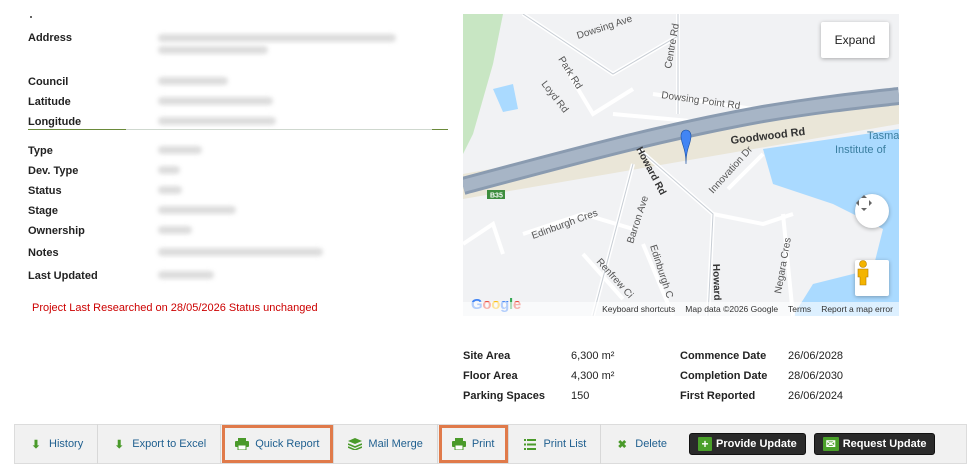  Describe the element at coordinates (303, 44) in the screenshot. I see `address-value` at that location.